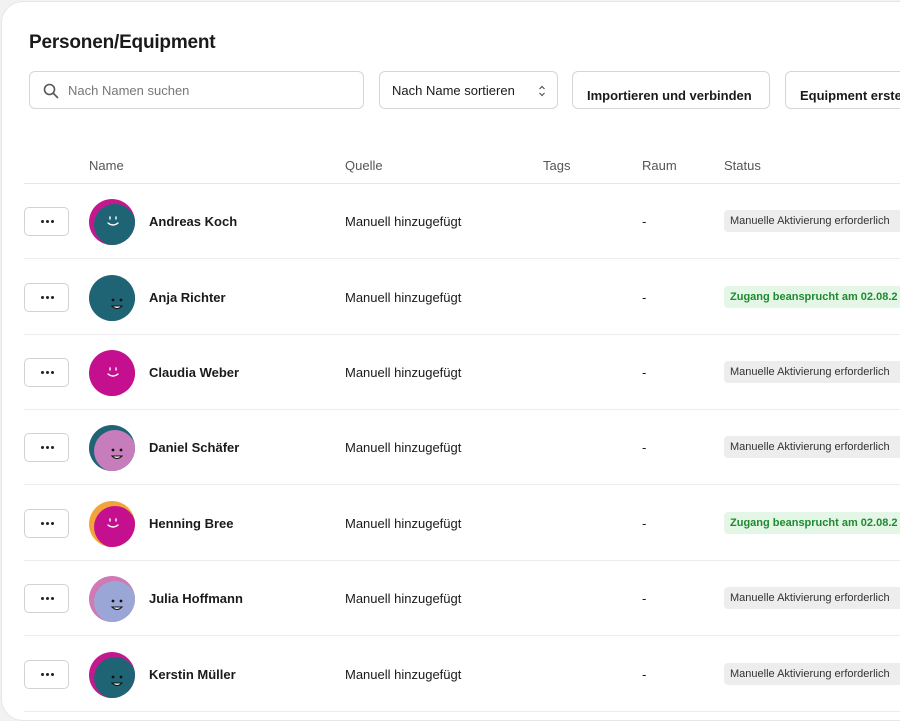  What do you see at coordinates (671, 90) in the screenshot?
I see `import-connect-button: Importieren und verbinden` at bounding box center [671, 90].